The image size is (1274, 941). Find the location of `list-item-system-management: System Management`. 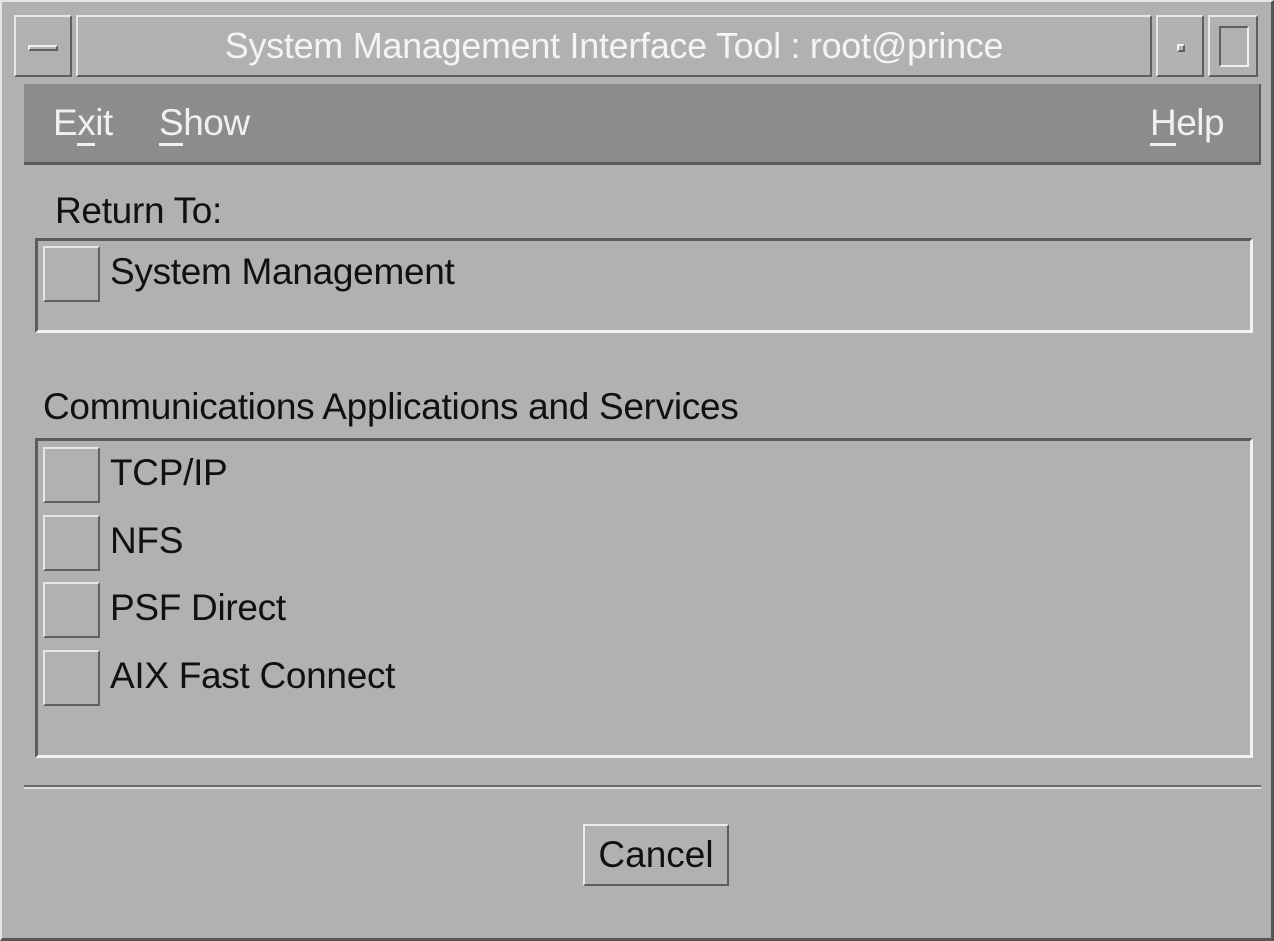

list-item-system-management: System Management is located at coordinates (493, 274).